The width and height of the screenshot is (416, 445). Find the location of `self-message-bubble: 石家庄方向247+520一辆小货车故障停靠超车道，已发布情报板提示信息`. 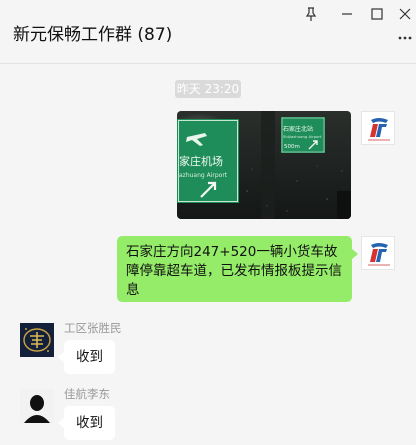

self-message-bubble: 石家庄方向247+520一辆小货车故障停靠超车道，已发布情报板提示信息 is located at coordinates (237, 269).